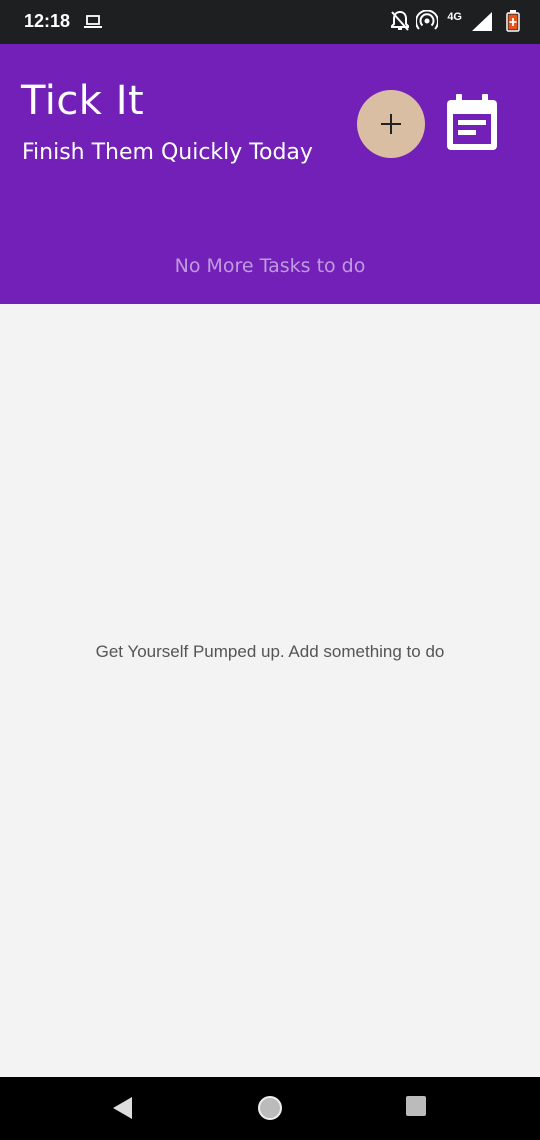  I want to click on status-time: 12:18, so click(47, 21).